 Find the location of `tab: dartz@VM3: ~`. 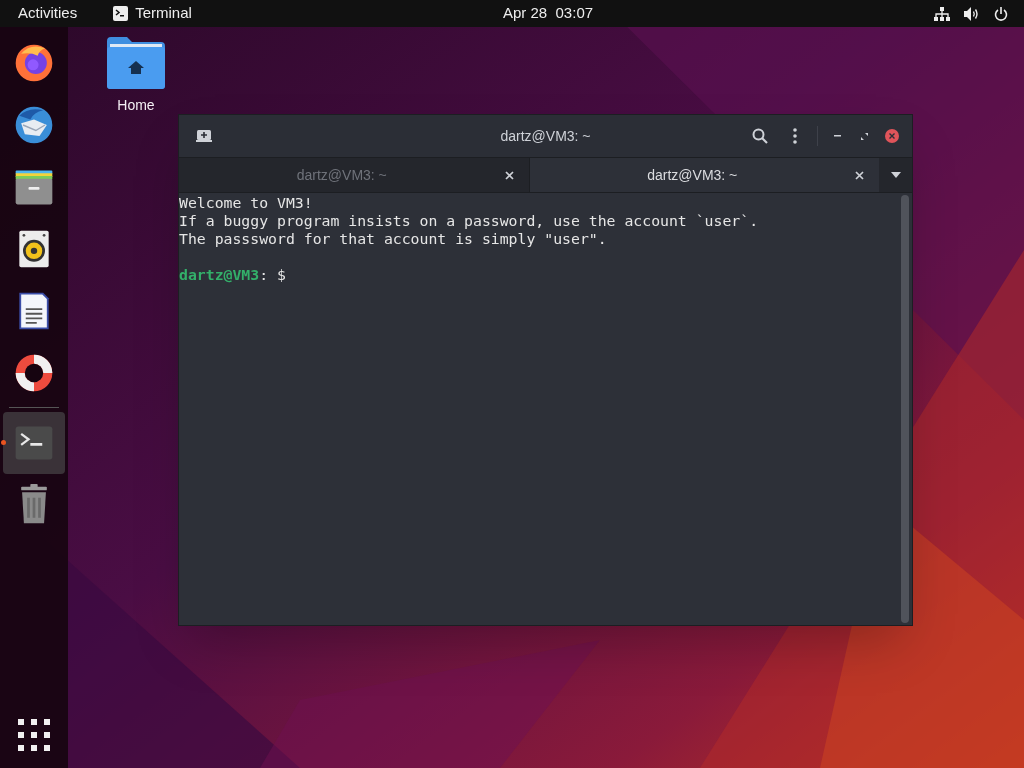

tab: dartz@VM3: ~ is located at coordinates (703, 175).